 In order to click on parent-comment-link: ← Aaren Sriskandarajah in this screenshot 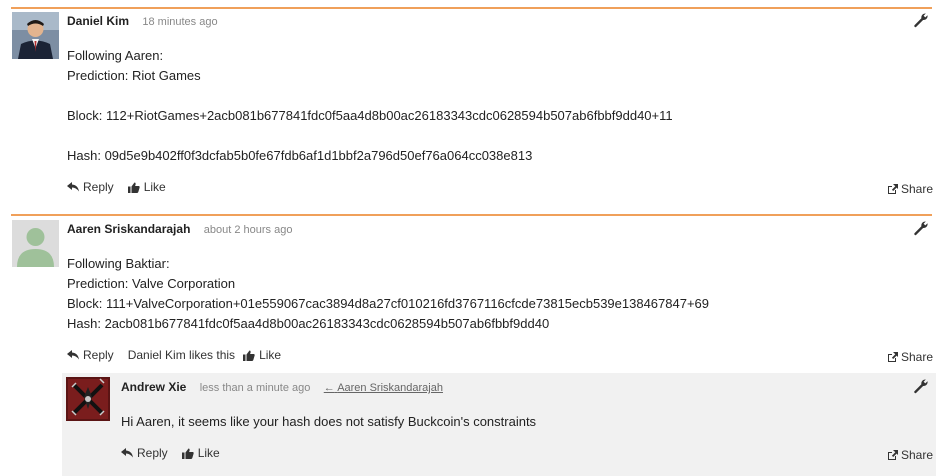, I will do `click(383, 388)`.